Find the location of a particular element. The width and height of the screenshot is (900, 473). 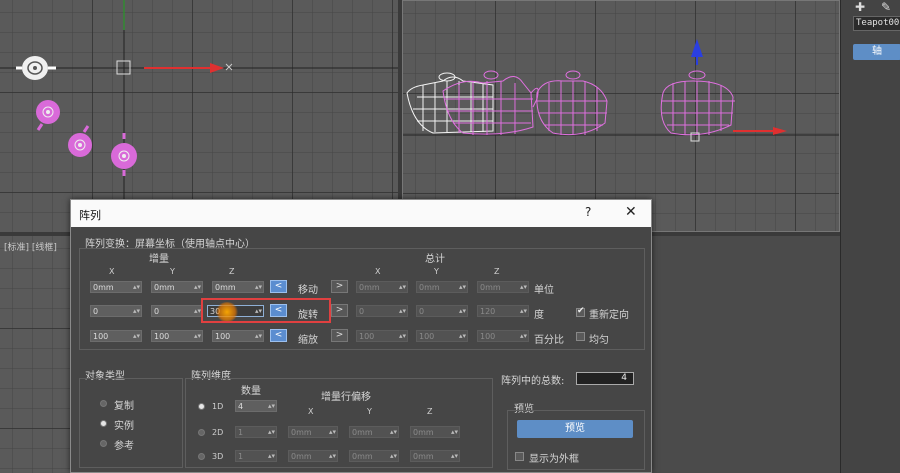

total-z-header: Z is located at coordinates (497, 271).